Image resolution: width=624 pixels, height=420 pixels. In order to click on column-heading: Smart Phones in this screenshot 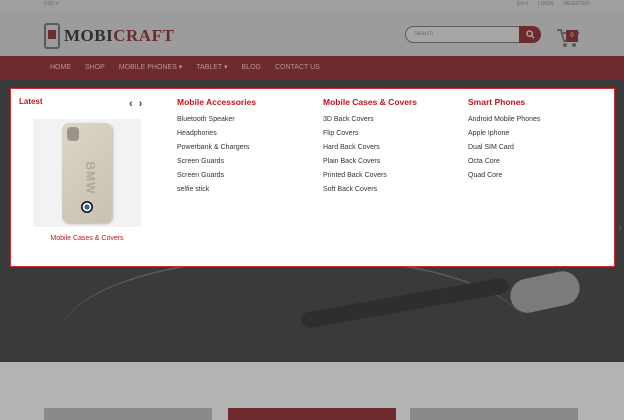, I will do `click(504, 102)`.